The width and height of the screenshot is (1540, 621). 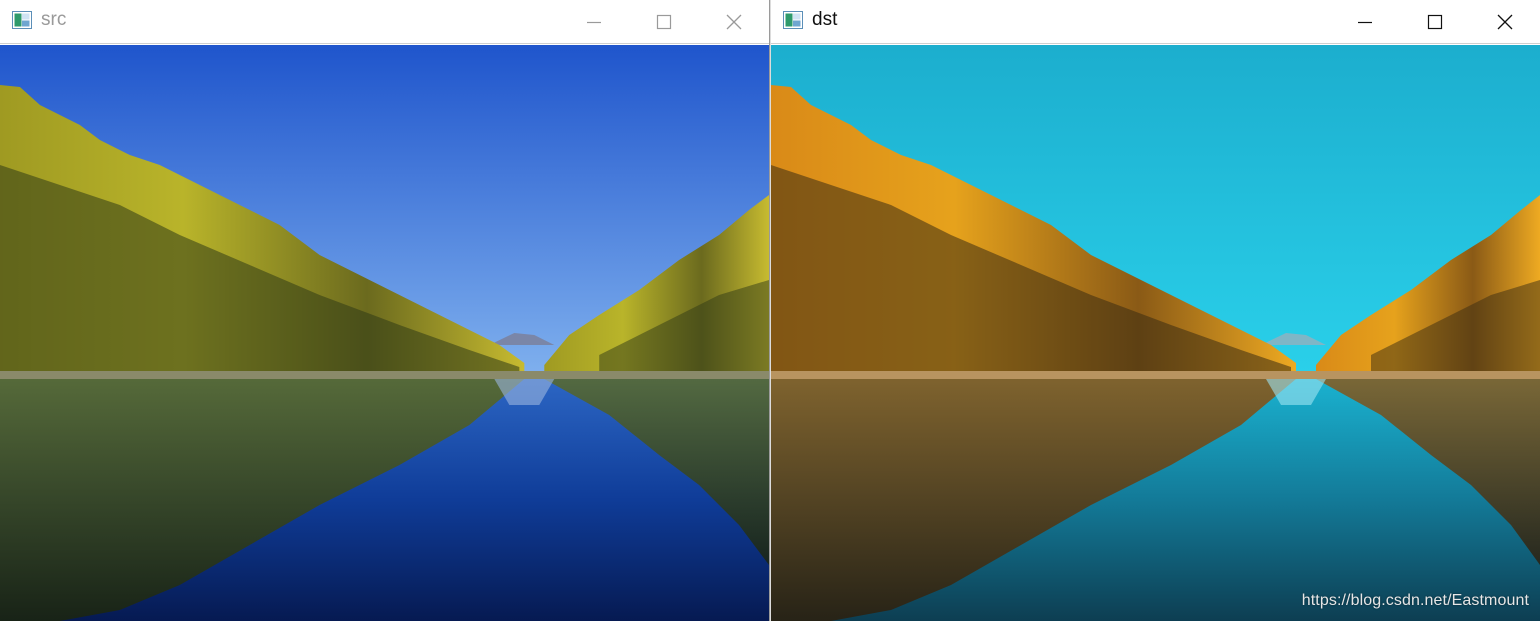 What do you see at coordinates (384, 22) in the screenshot?
I see `titlebar: src` at bounding box center [384, 22].